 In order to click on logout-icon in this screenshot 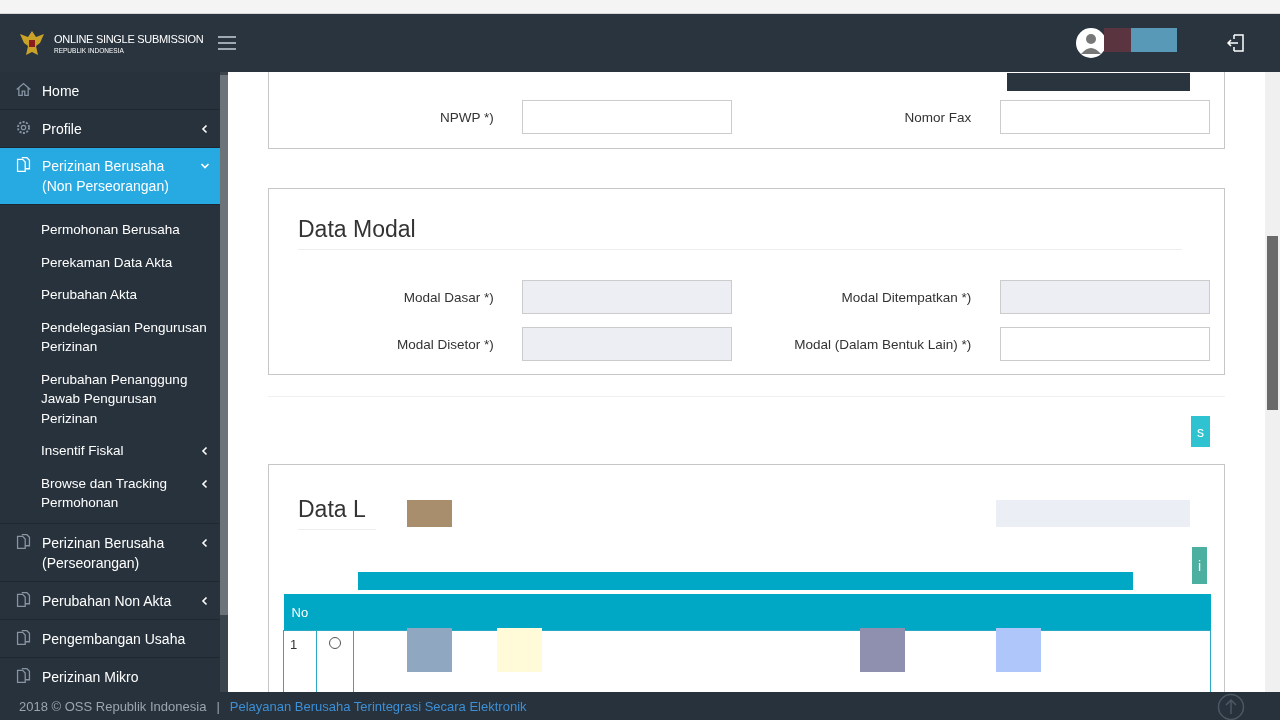, I will do `click(1236, 43)`.